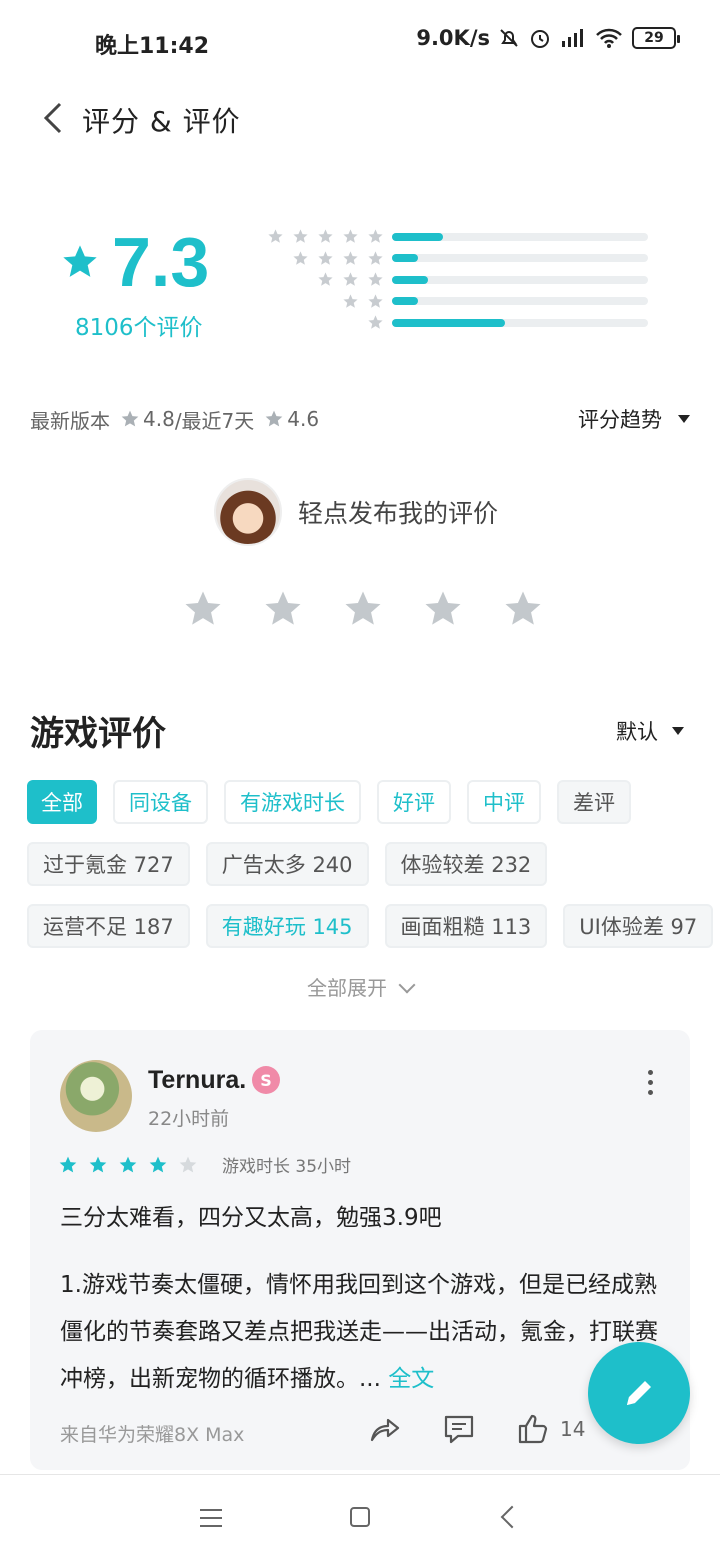  What do you see at coordinates (360, 42) in the screenshot?
I see `status-bar: 晚上11:42 9.0K/s 29` at bounding box center [360, 42].